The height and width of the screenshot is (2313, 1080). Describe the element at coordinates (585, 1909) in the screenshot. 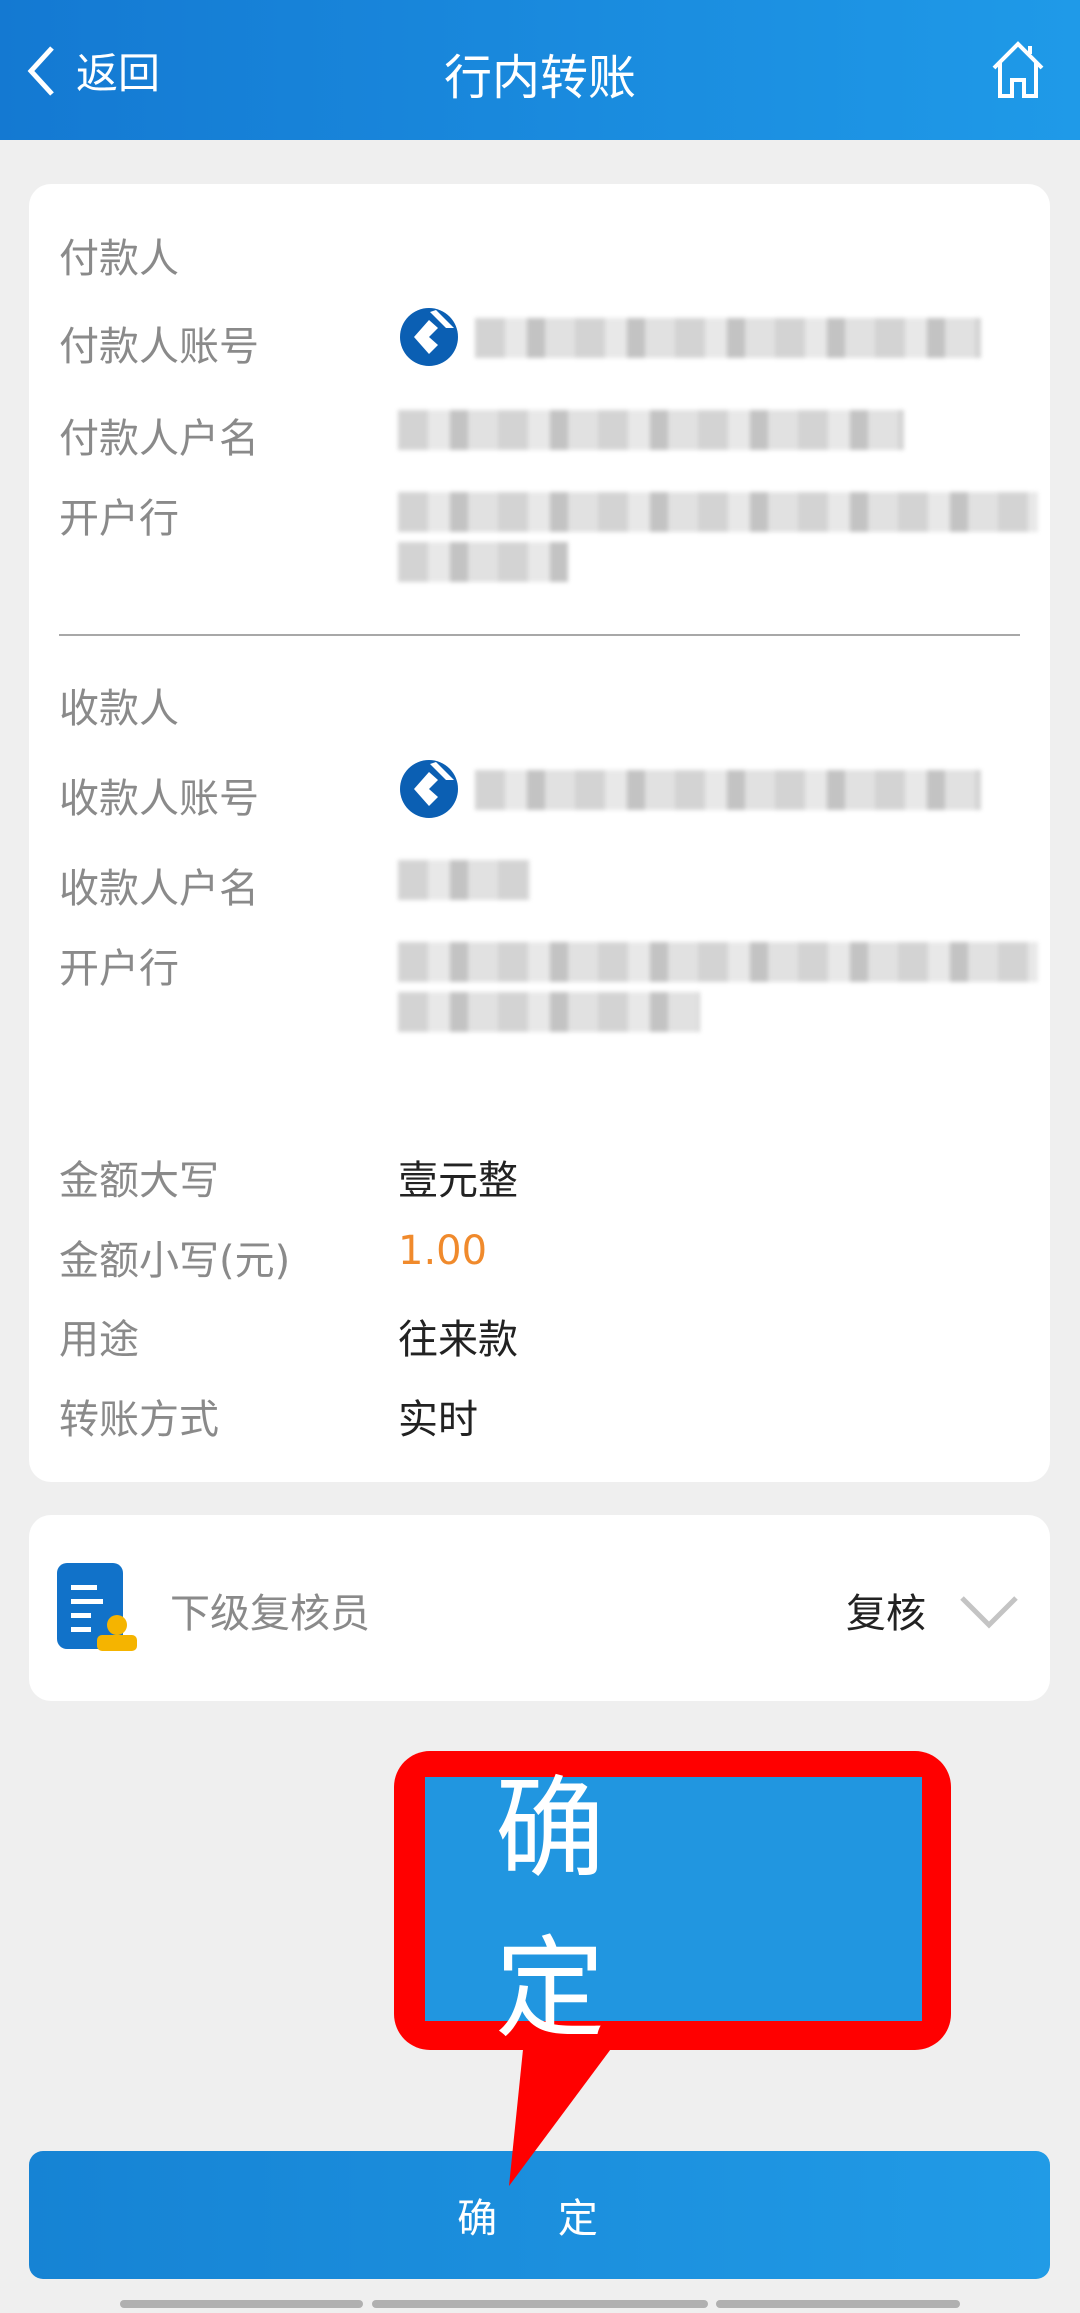

I see `callout-label: 确 定` at that location.